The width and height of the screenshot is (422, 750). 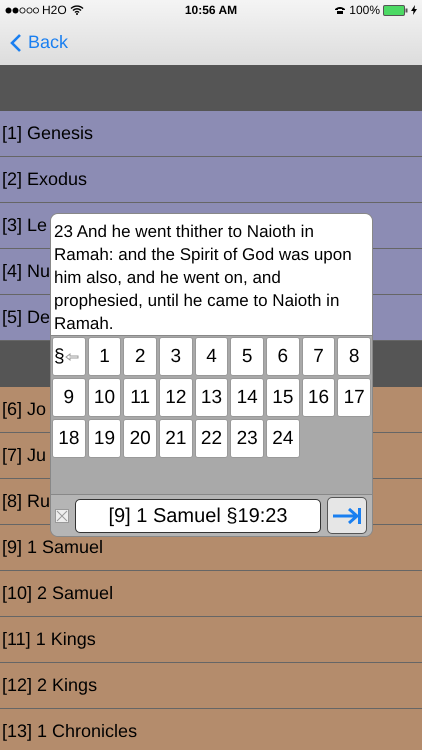 I want to click on number-key: 4, so click(x=211, y=356).